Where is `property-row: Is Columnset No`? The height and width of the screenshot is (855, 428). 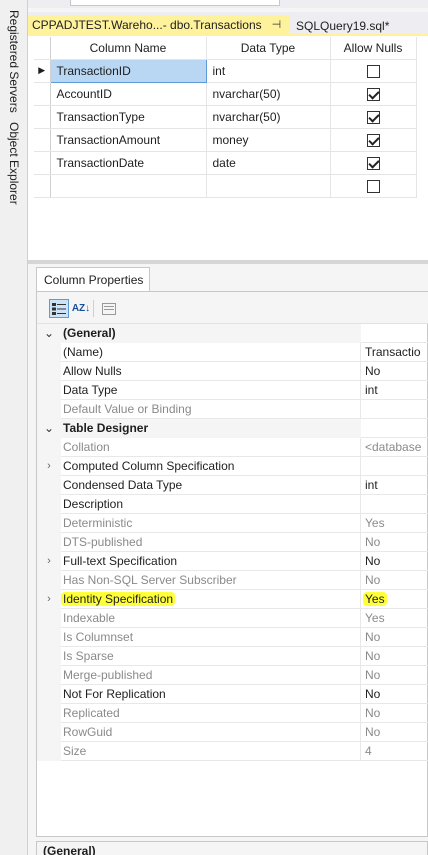 property-row: Is Columnset No is located at coordinates (232, 637).